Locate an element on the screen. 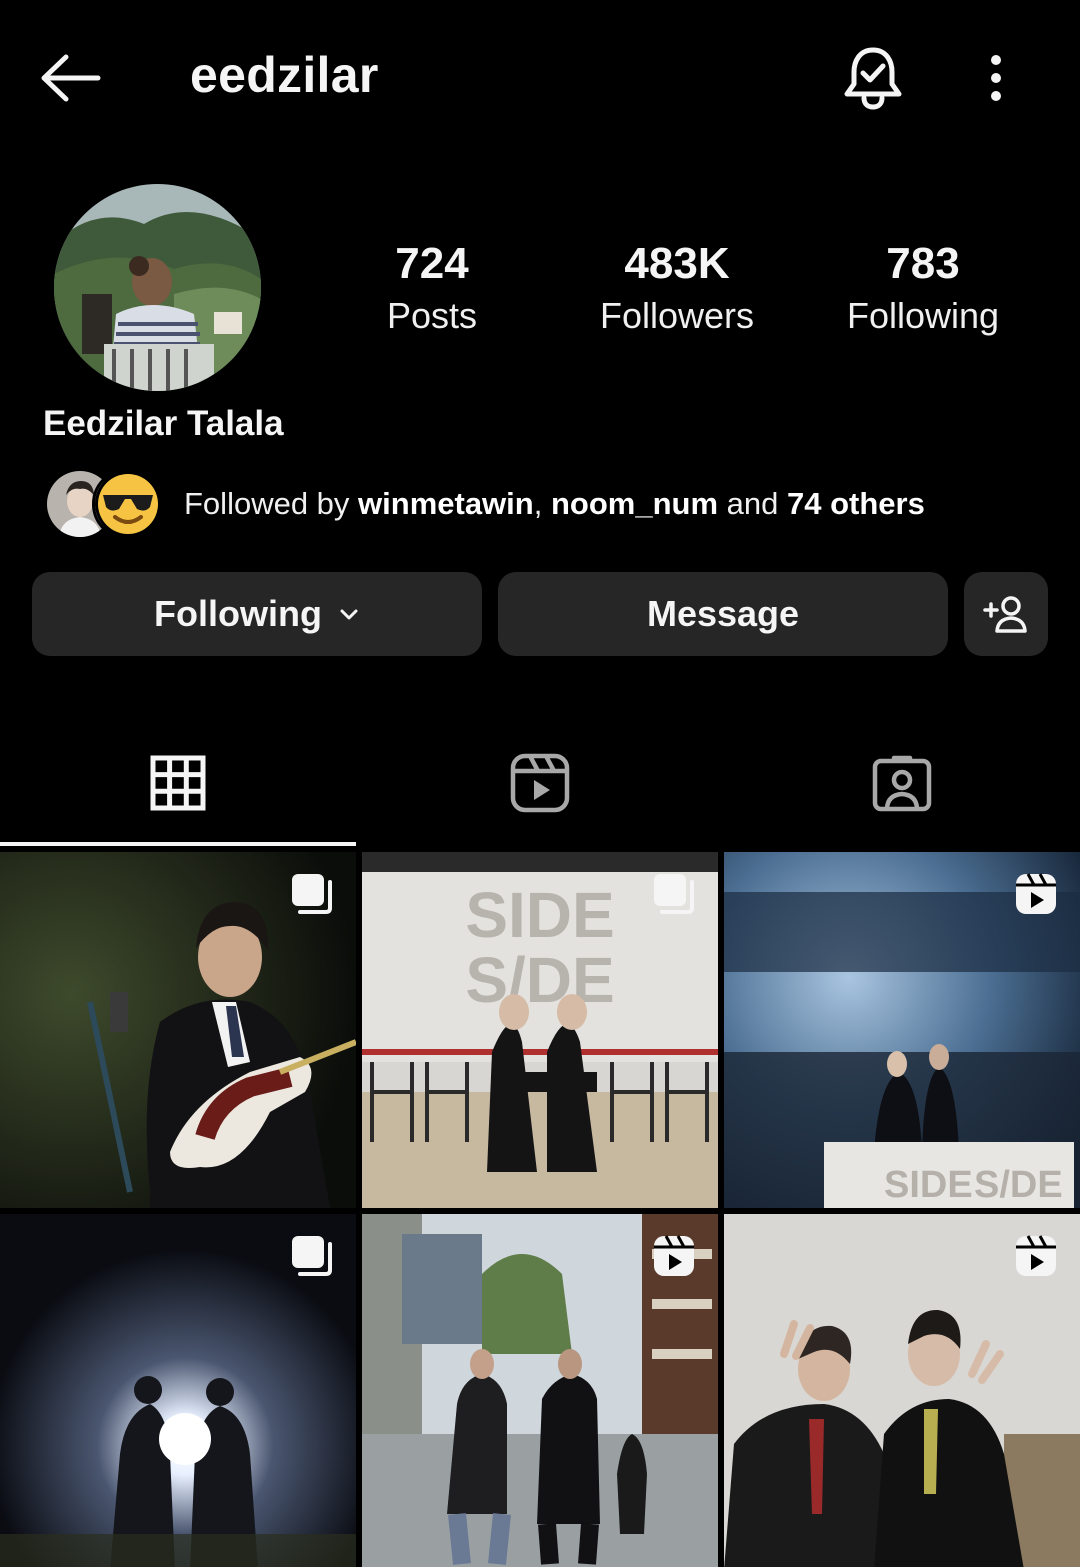 The width and height of the screenshot is (1080, 1567). following-button: Following is located at coordinates (257, 614).